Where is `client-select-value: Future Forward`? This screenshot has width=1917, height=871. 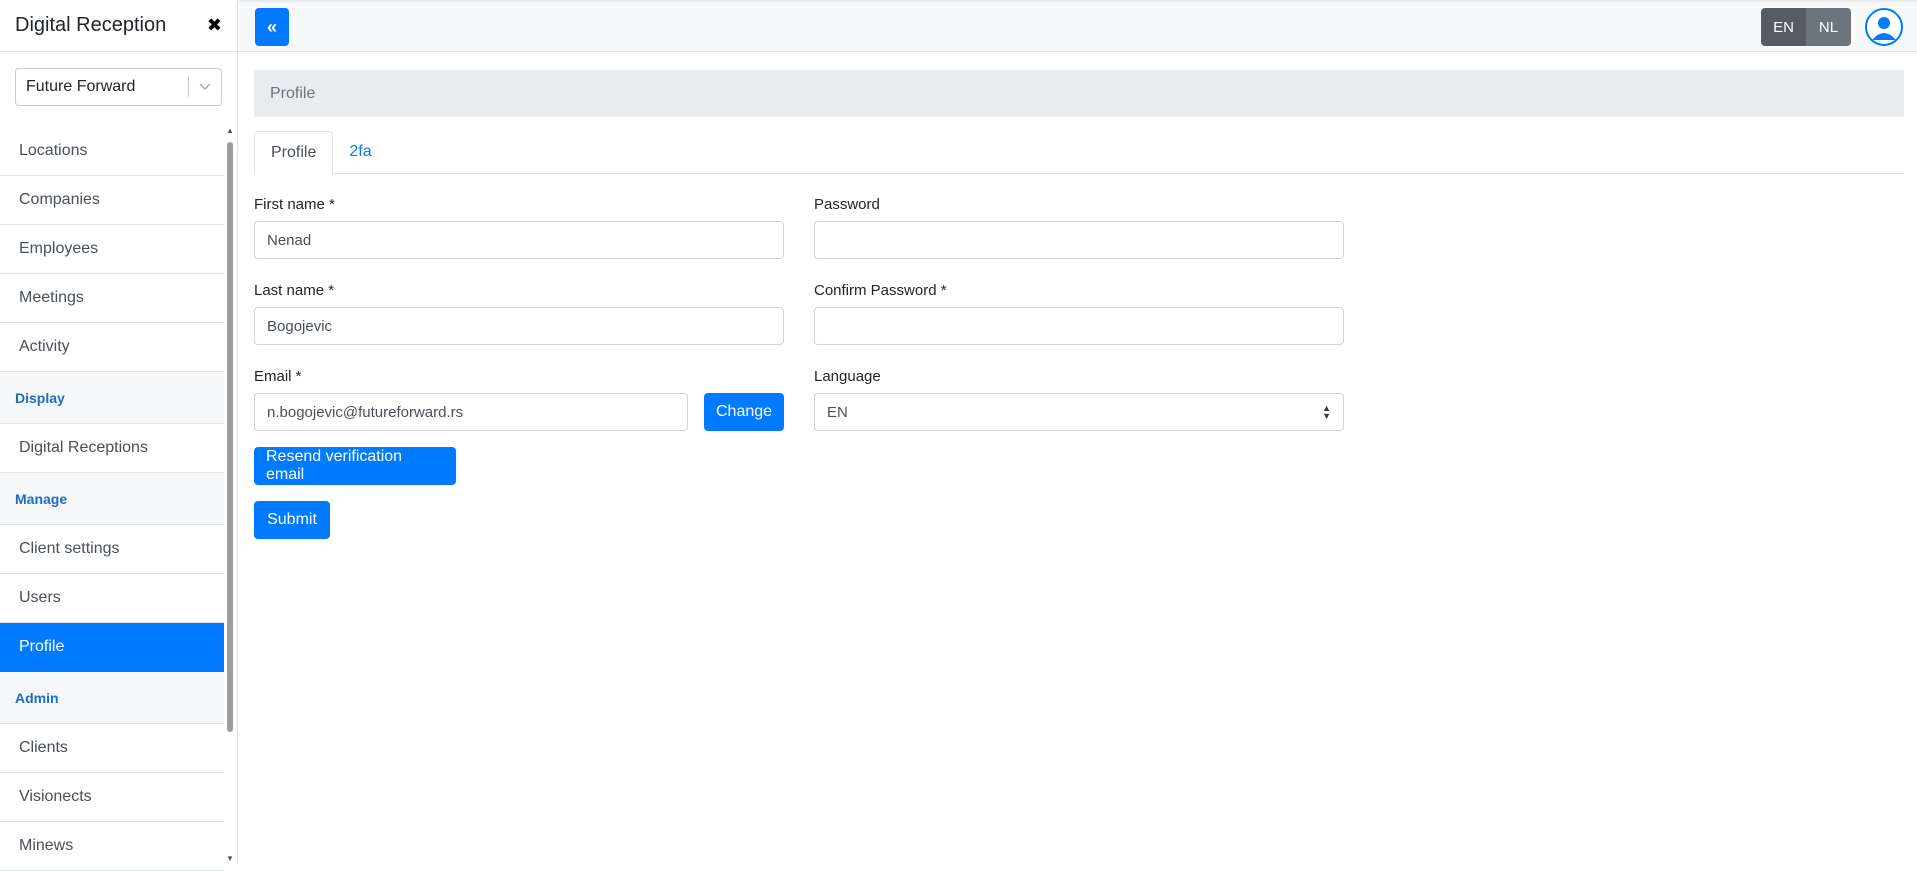
client-select-value: Future Forward is located at coordinates (81, 86).